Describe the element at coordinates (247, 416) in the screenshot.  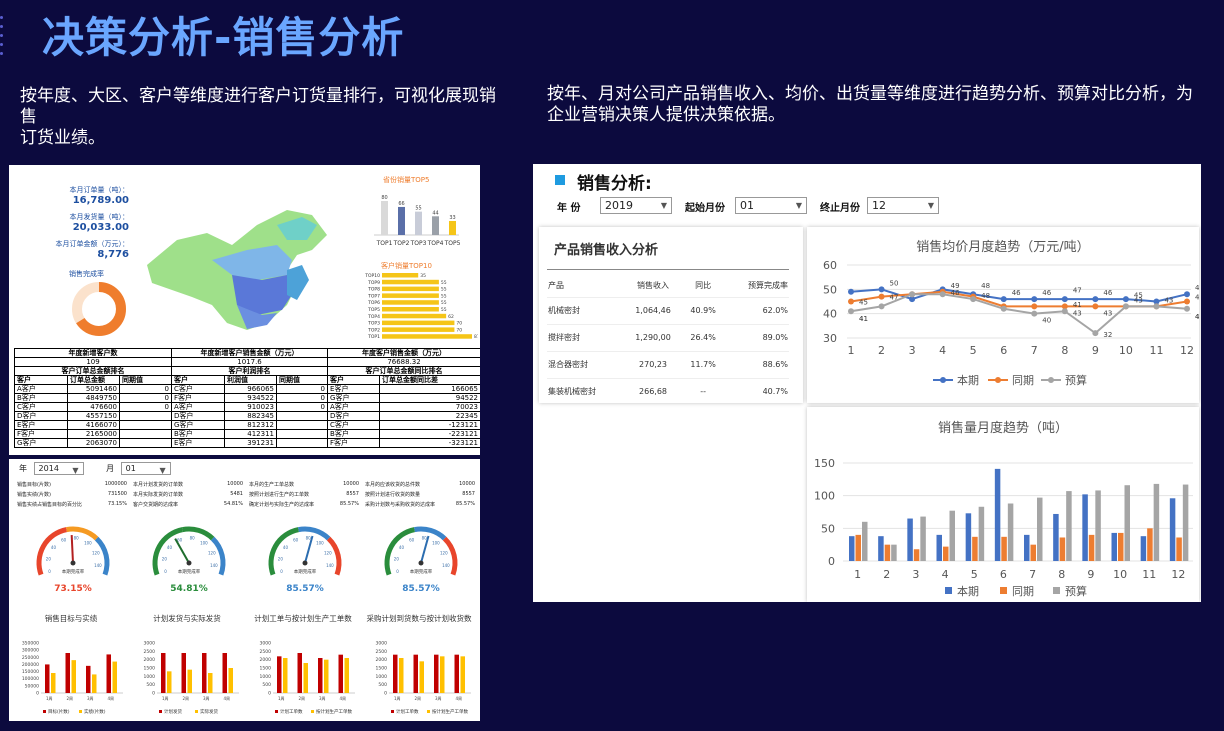
I see `rank-row: D客户 4557150 D客户 882345 D客户 22345` at that location.